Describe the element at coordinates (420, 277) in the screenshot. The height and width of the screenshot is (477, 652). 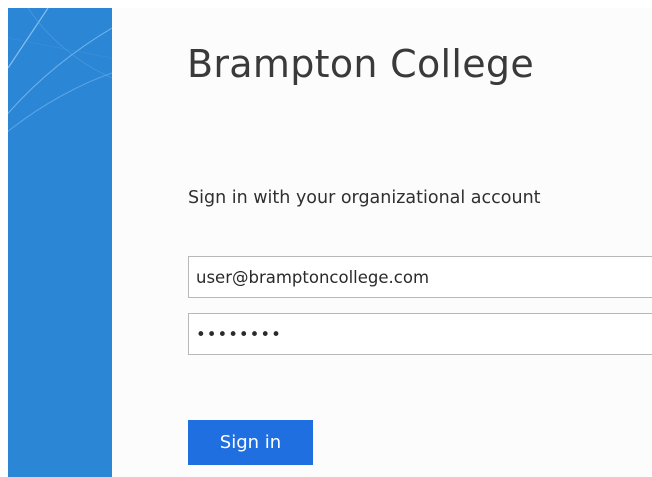
I see `username-input` at that location.